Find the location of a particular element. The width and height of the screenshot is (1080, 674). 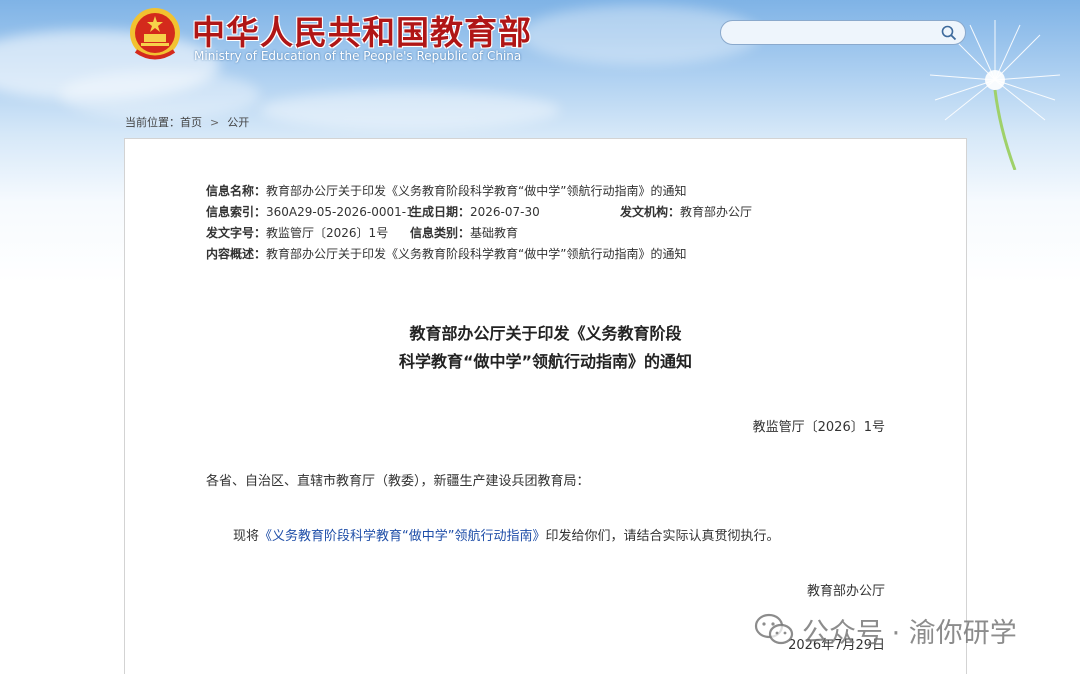

info-name-value: 教育部办公厅关于印发《义务教育阶段科学教育“做中学”领航行动指南》的通知 is located at coordinates (476, 191).